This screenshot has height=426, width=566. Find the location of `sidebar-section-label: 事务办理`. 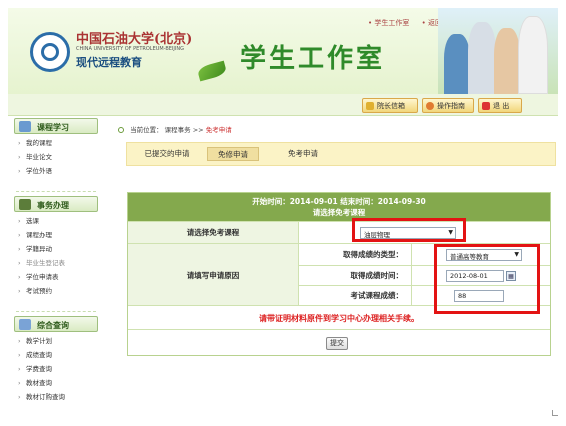

sidebar-section-label: 事务办理 is located at coordinates (53, 205).